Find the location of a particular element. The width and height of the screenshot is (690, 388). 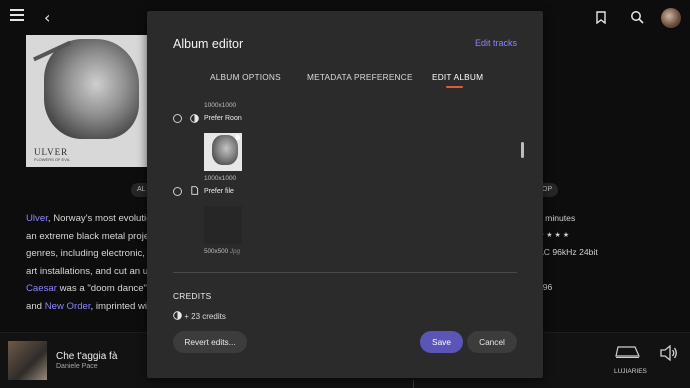

top-artwork-resolution: 1000x1000 is located at coordinates (220, 105).